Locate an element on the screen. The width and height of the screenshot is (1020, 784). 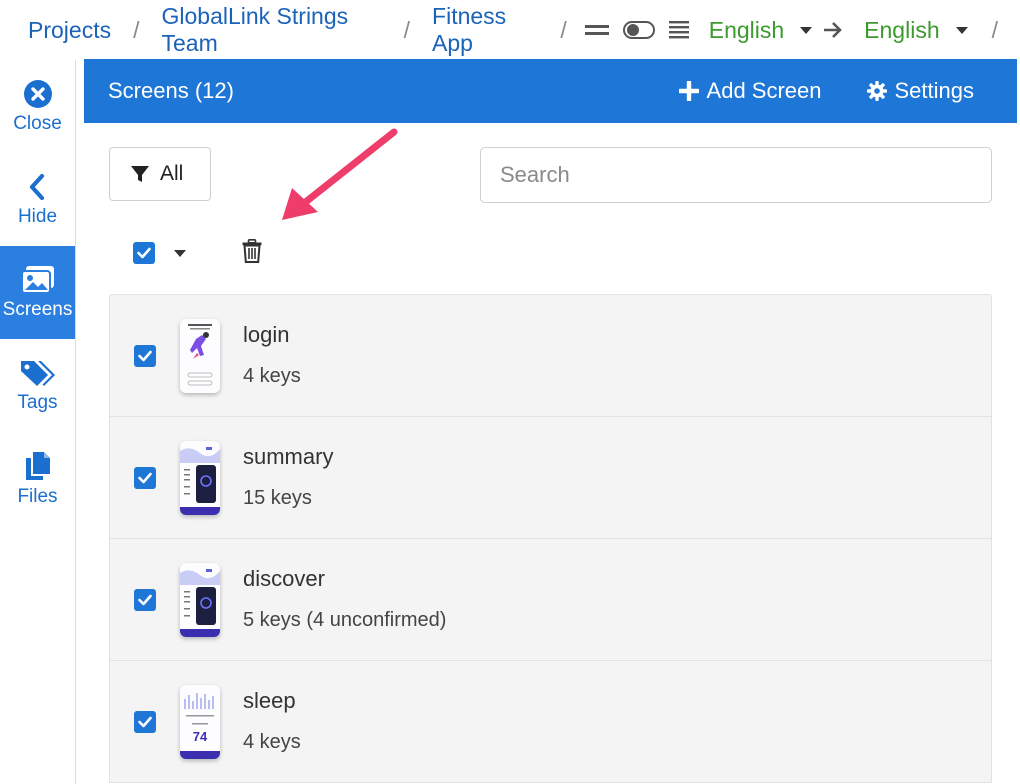
settings-label: Settings is located at coordinates (934, 90).